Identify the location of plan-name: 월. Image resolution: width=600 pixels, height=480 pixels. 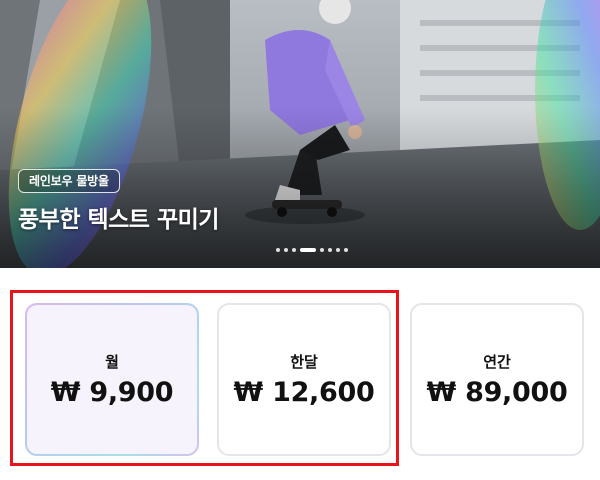
(112, 362).